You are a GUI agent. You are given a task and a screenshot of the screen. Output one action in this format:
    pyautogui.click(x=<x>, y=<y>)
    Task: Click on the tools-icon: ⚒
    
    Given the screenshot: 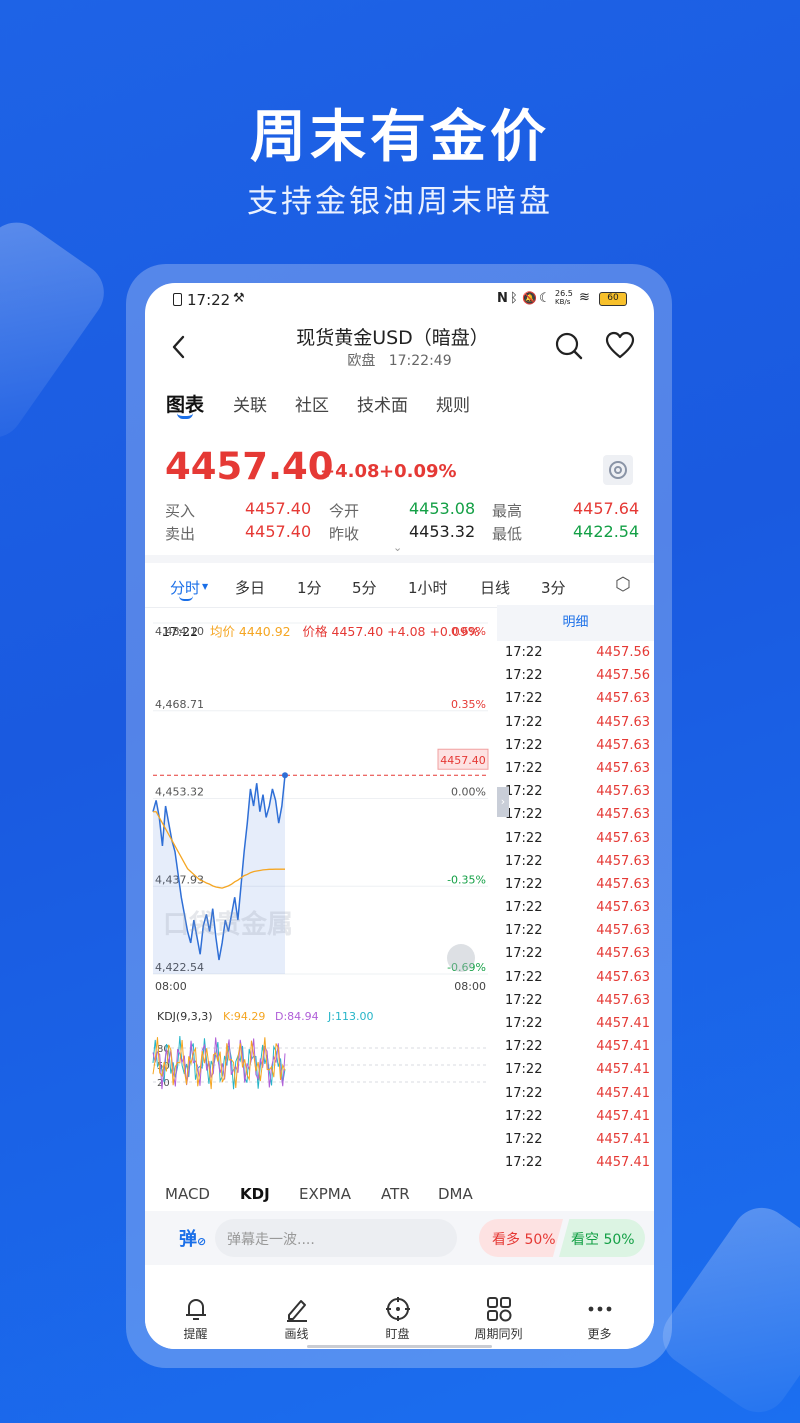 What is the action you would take?
    pyautogui.click(x=239, y=298)
    